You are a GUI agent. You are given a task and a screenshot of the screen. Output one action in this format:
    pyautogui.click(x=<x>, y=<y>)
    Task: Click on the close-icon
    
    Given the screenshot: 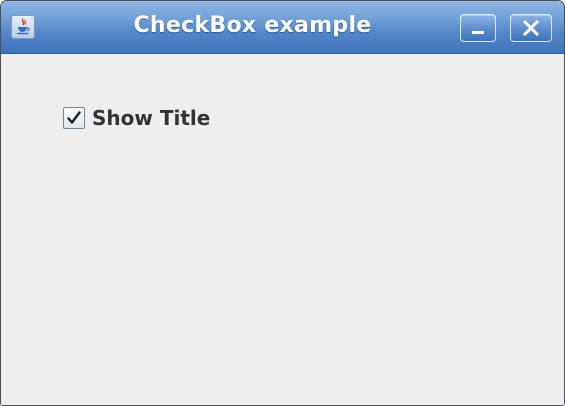 What is the action you would take?
    pyautogui.click(x=531, y=28)
    